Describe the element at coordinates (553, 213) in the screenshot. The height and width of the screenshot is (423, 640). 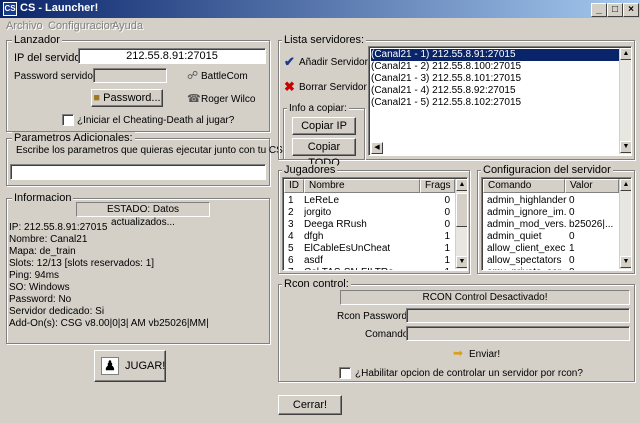
I see `config-row: admin_ignore_im... 0` at that location.